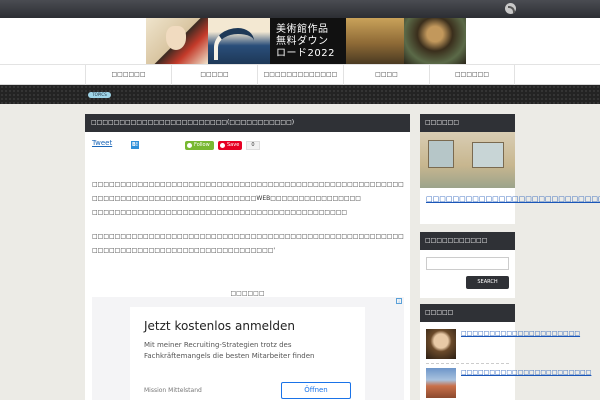 Image resolution: width=600 pixels, height=400 pixels. What do you see at coordinates (520, 333) in the screenshot?
I see `ranking-link-1: □□□□□□□□□□□□□□□□□□□□□` at bounding box center [520, 333].